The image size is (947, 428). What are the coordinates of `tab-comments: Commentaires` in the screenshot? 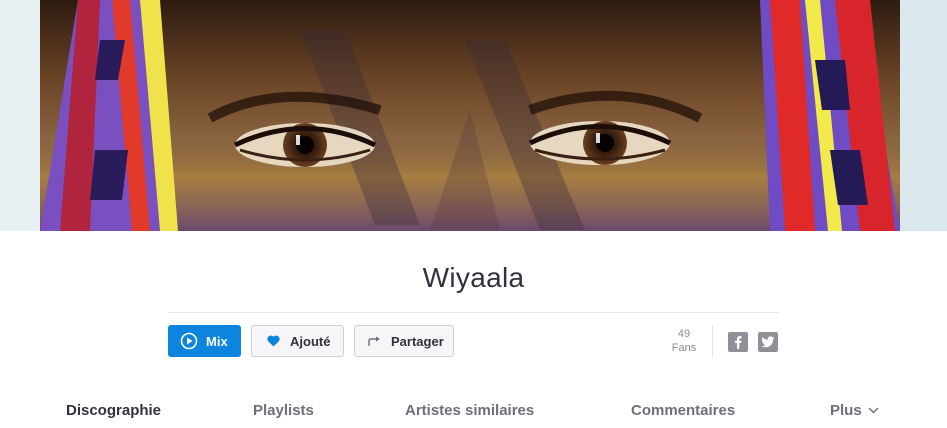 It's located at (683, 410).